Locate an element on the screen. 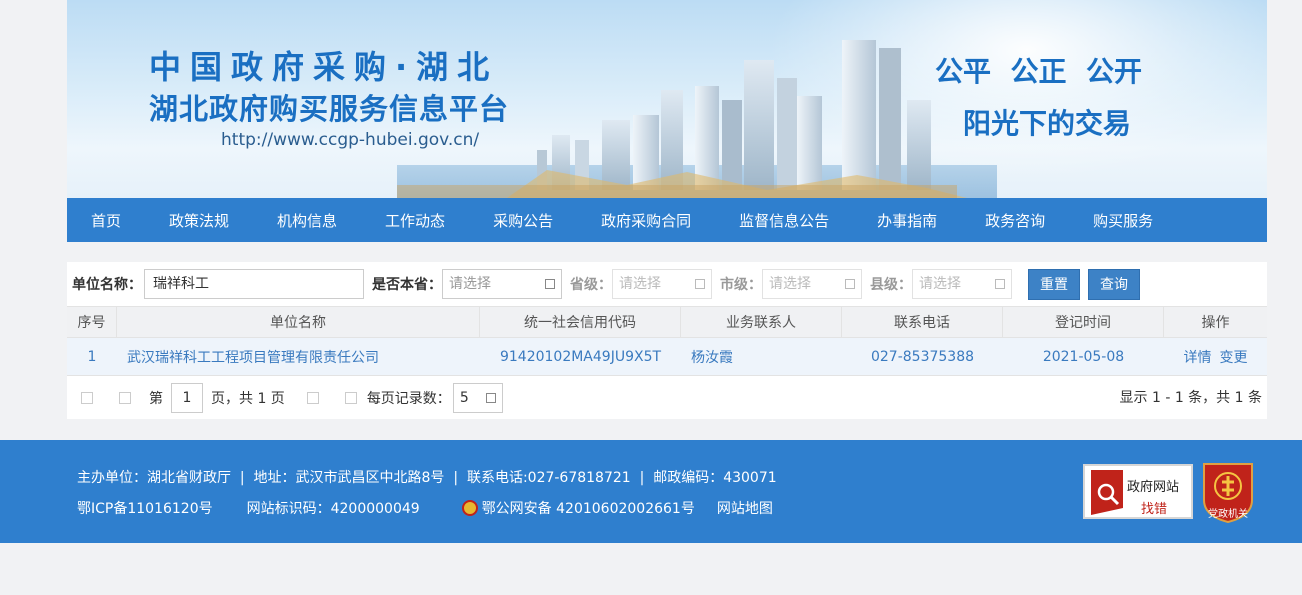  icp-link: 鄂ICP备11016120号 is located at coordinates (145, 508).